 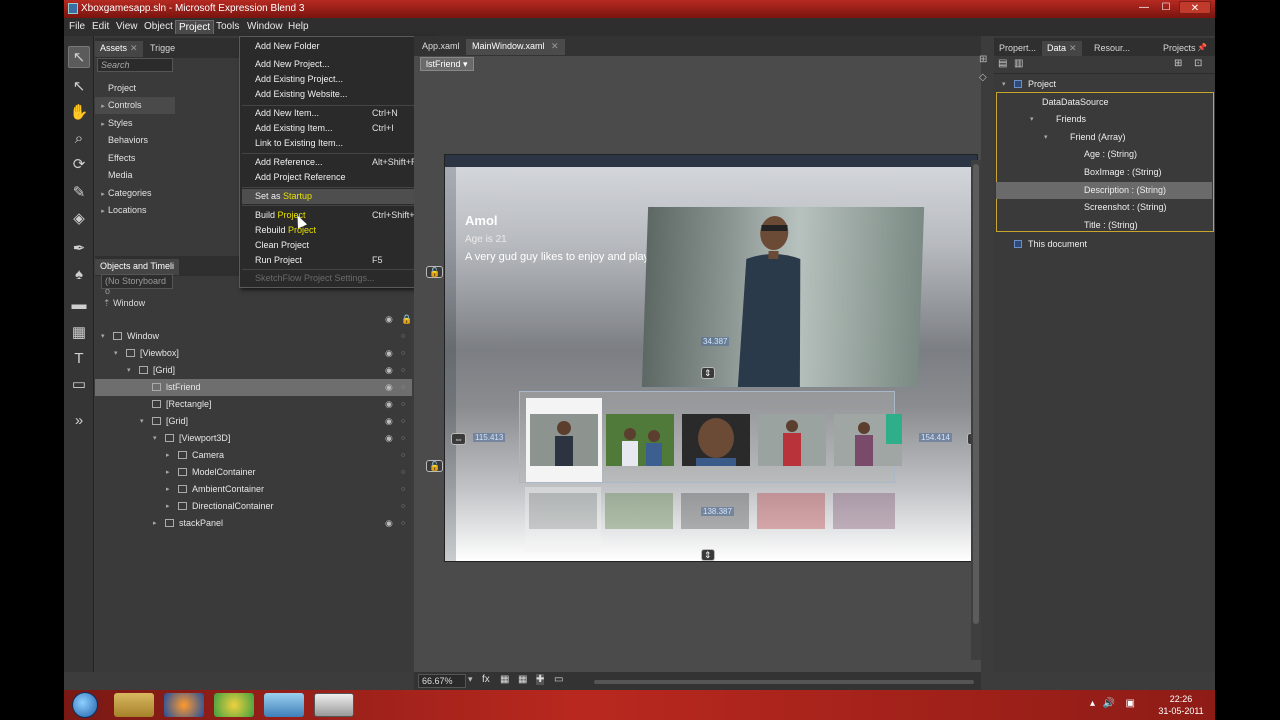 What do you see at coordinates (79, 57) in the screenshot?
I see `selection-tool-icon: ↖` at bounding box center [79, 57].